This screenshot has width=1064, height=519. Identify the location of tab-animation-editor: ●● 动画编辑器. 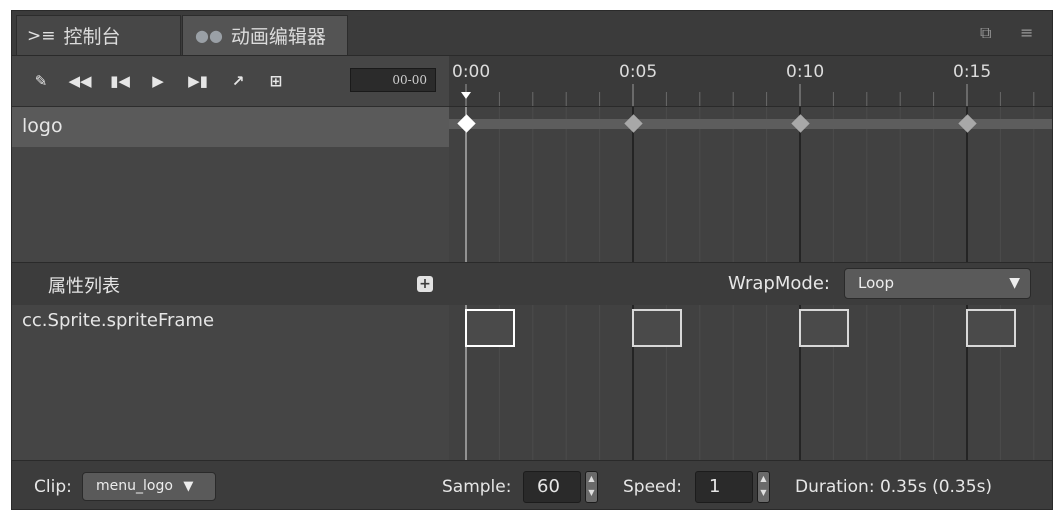
(265, 35).